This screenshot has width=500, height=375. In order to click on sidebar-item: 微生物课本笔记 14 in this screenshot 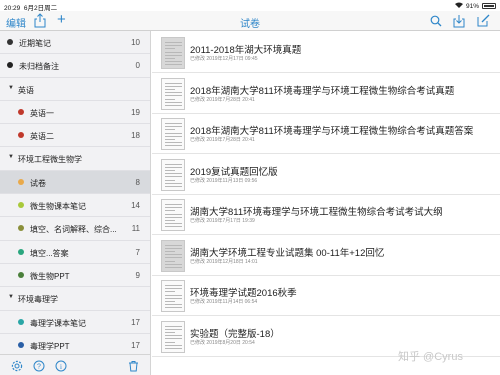, I will do `click(75, 206)`.